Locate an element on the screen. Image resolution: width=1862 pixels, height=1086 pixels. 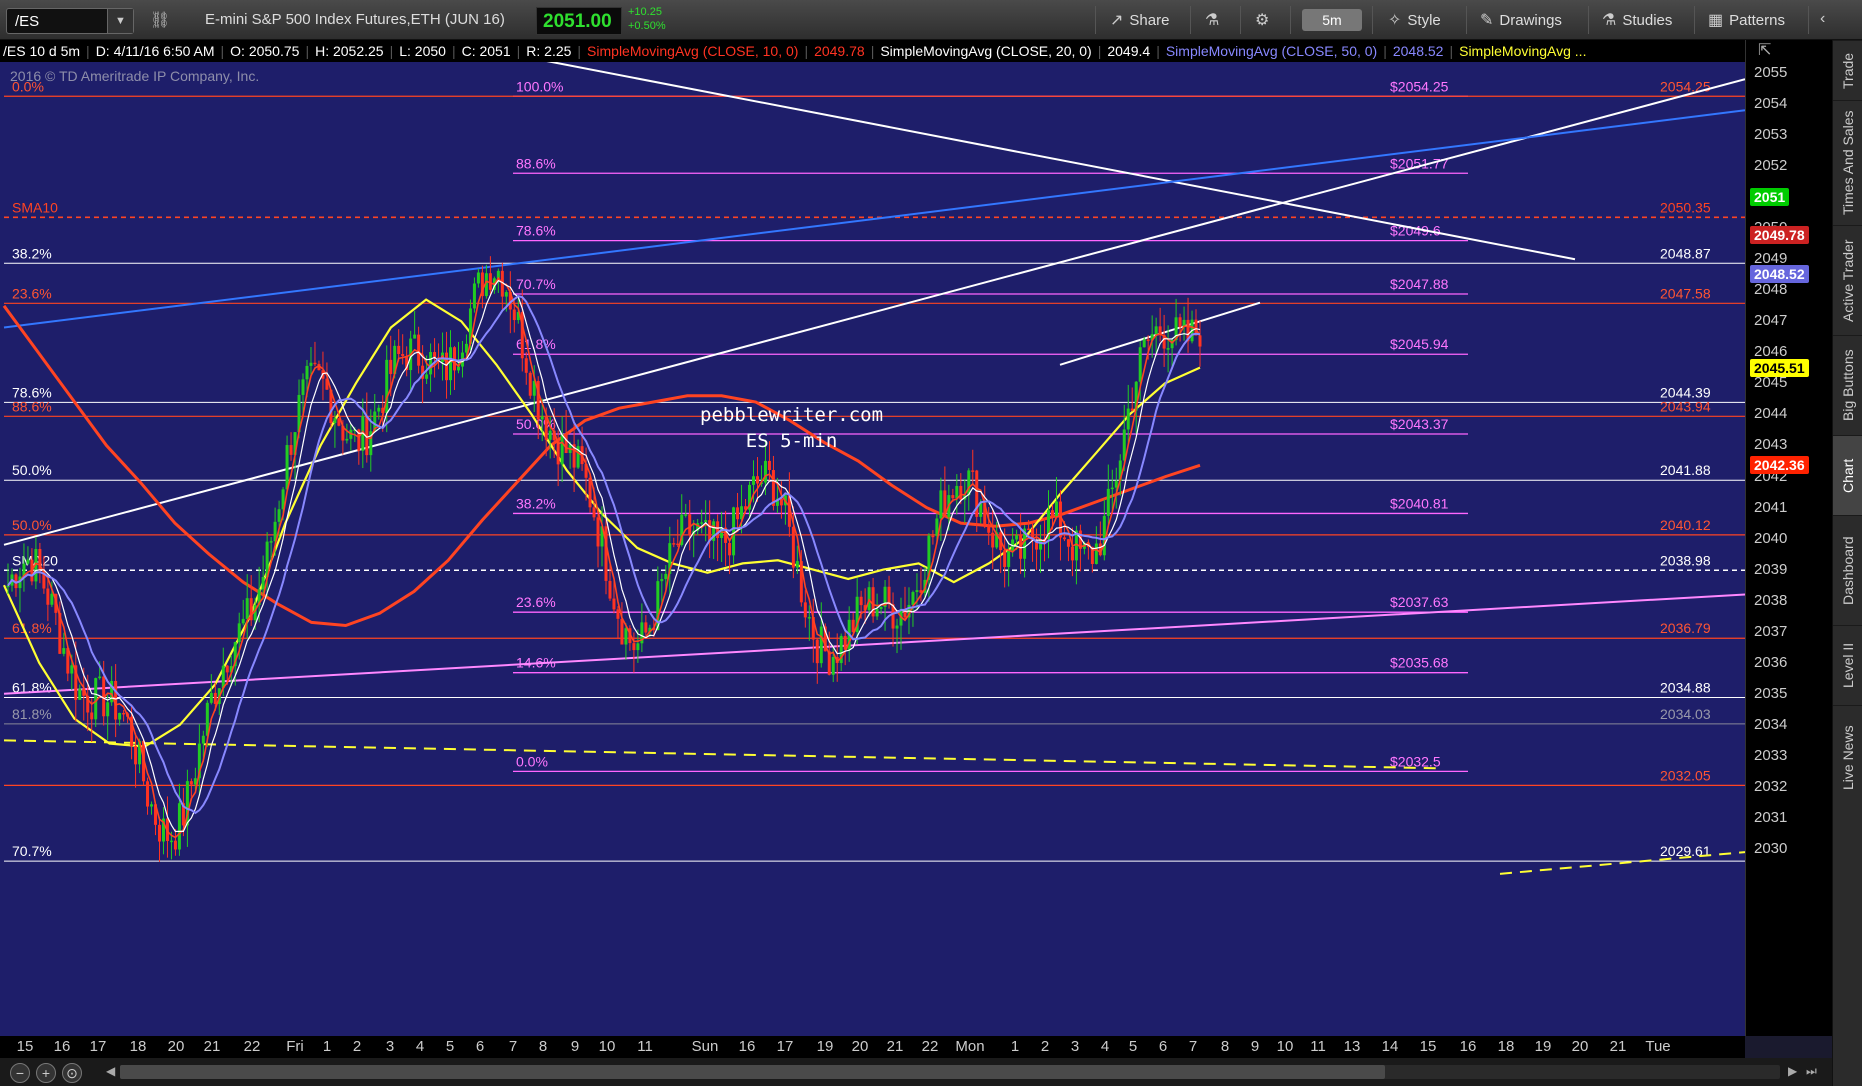
scroll-thumb is located at coordinates (752, 1072).